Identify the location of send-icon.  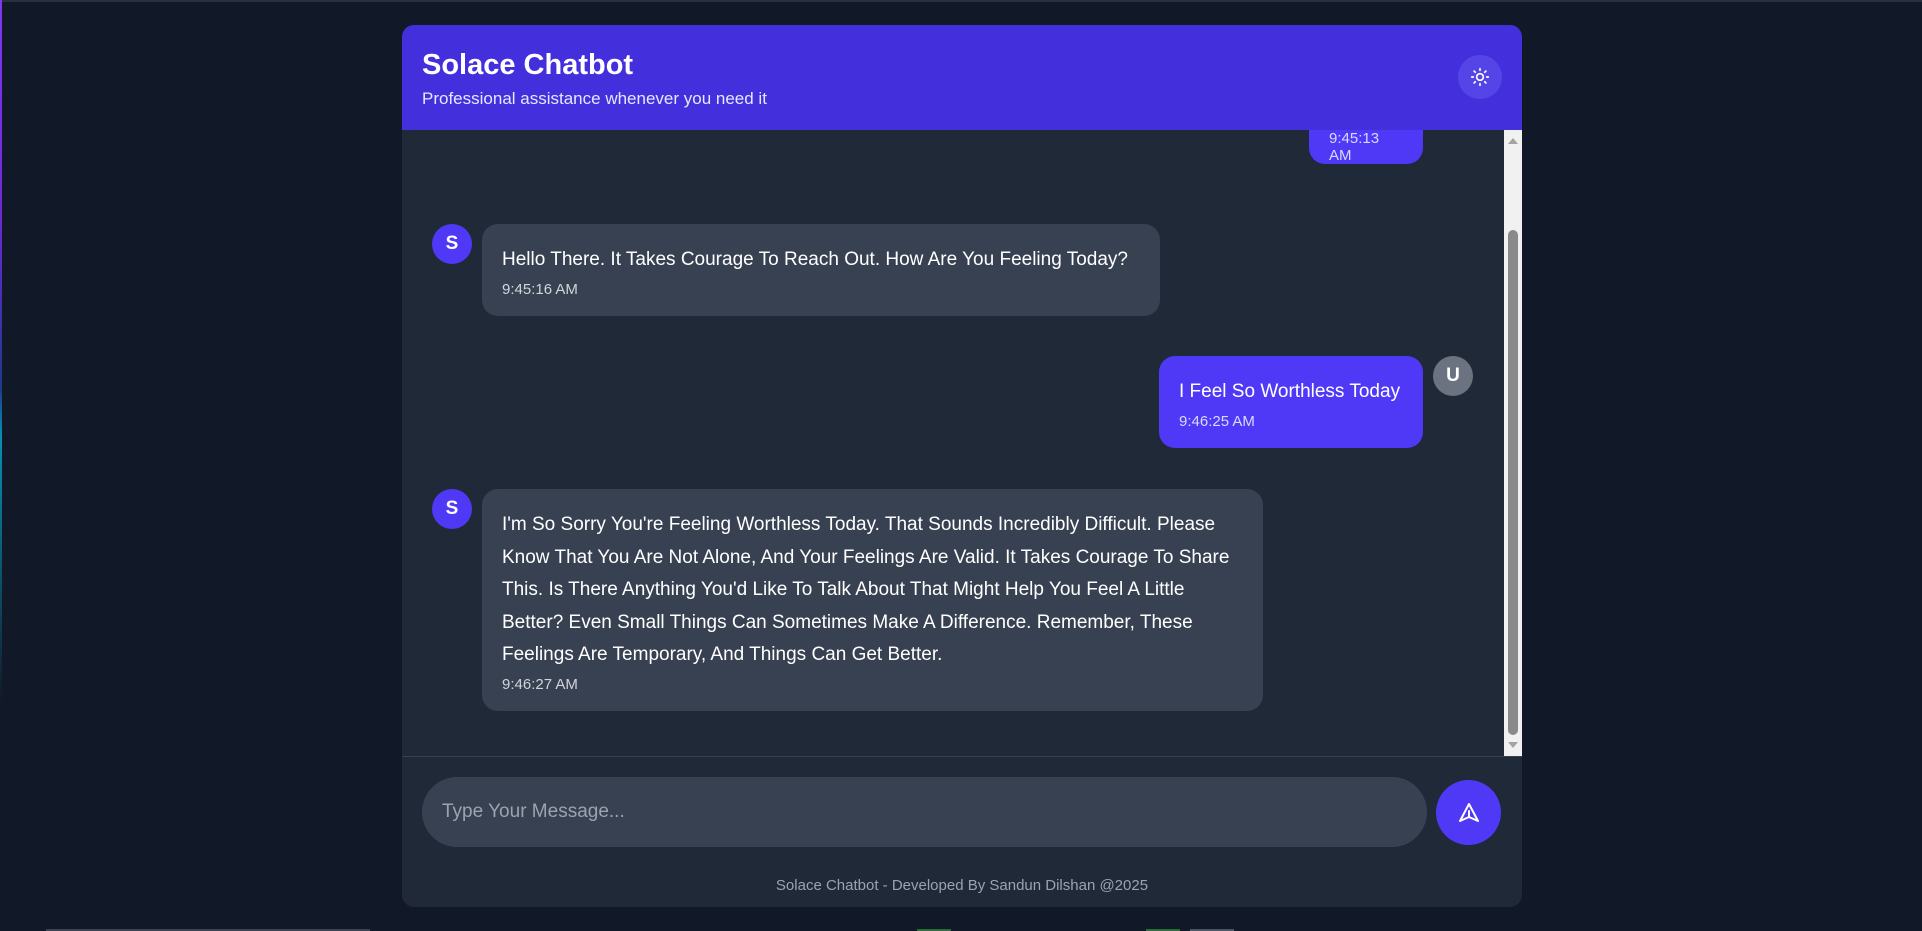
(1468, 812).